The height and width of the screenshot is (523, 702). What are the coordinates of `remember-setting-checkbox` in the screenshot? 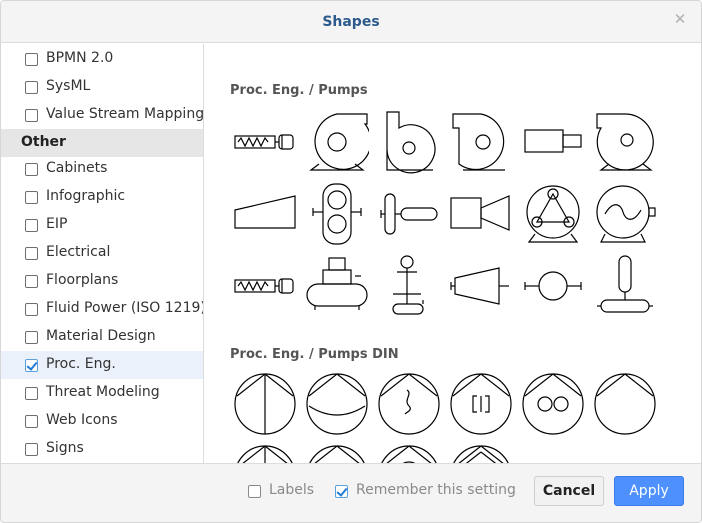 It's located at (341, 491).